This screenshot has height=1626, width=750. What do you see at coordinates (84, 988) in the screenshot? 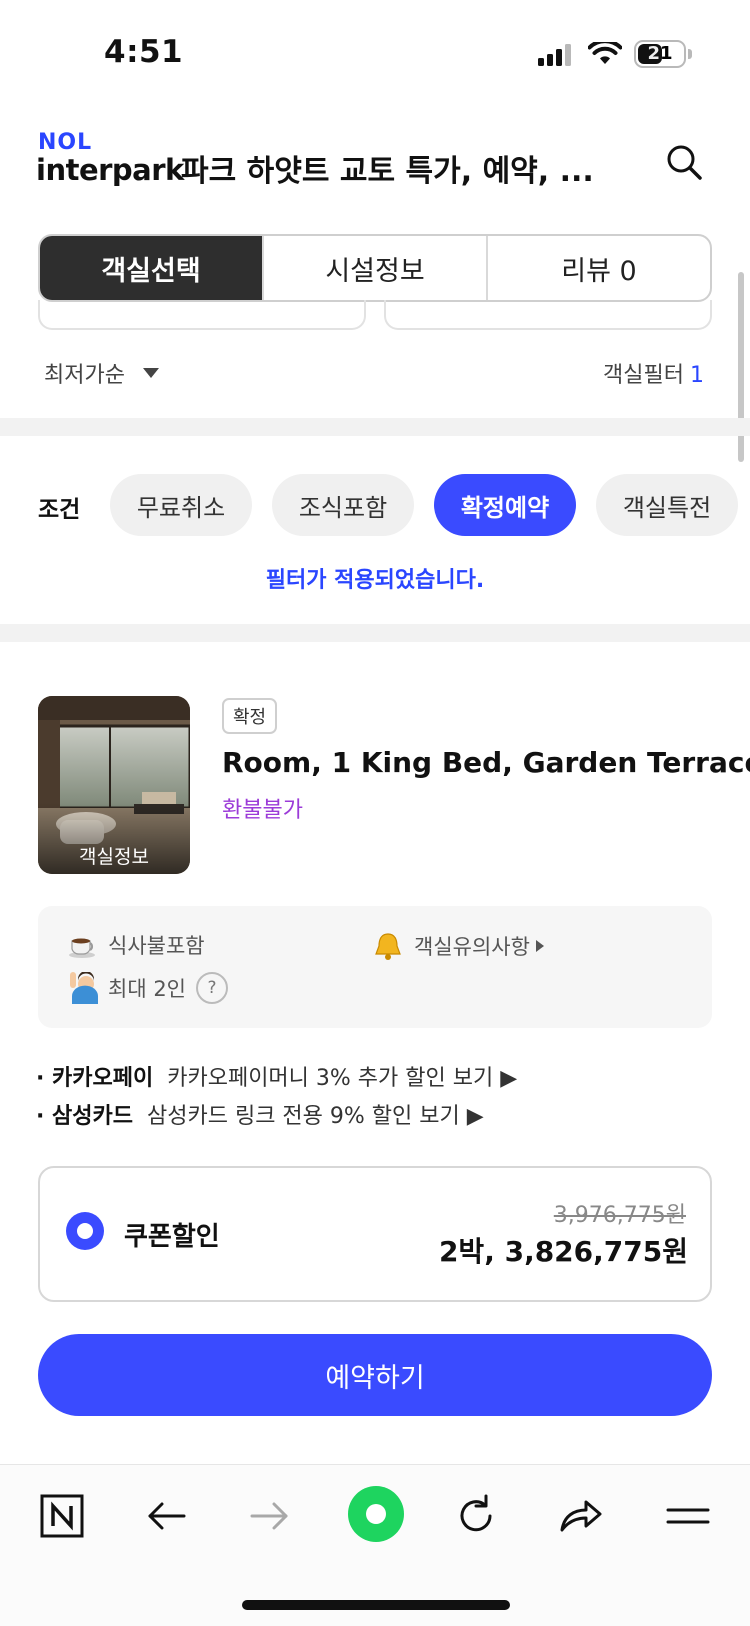
I see `person-raising-hand-icon` at bounding box center [84, 988].